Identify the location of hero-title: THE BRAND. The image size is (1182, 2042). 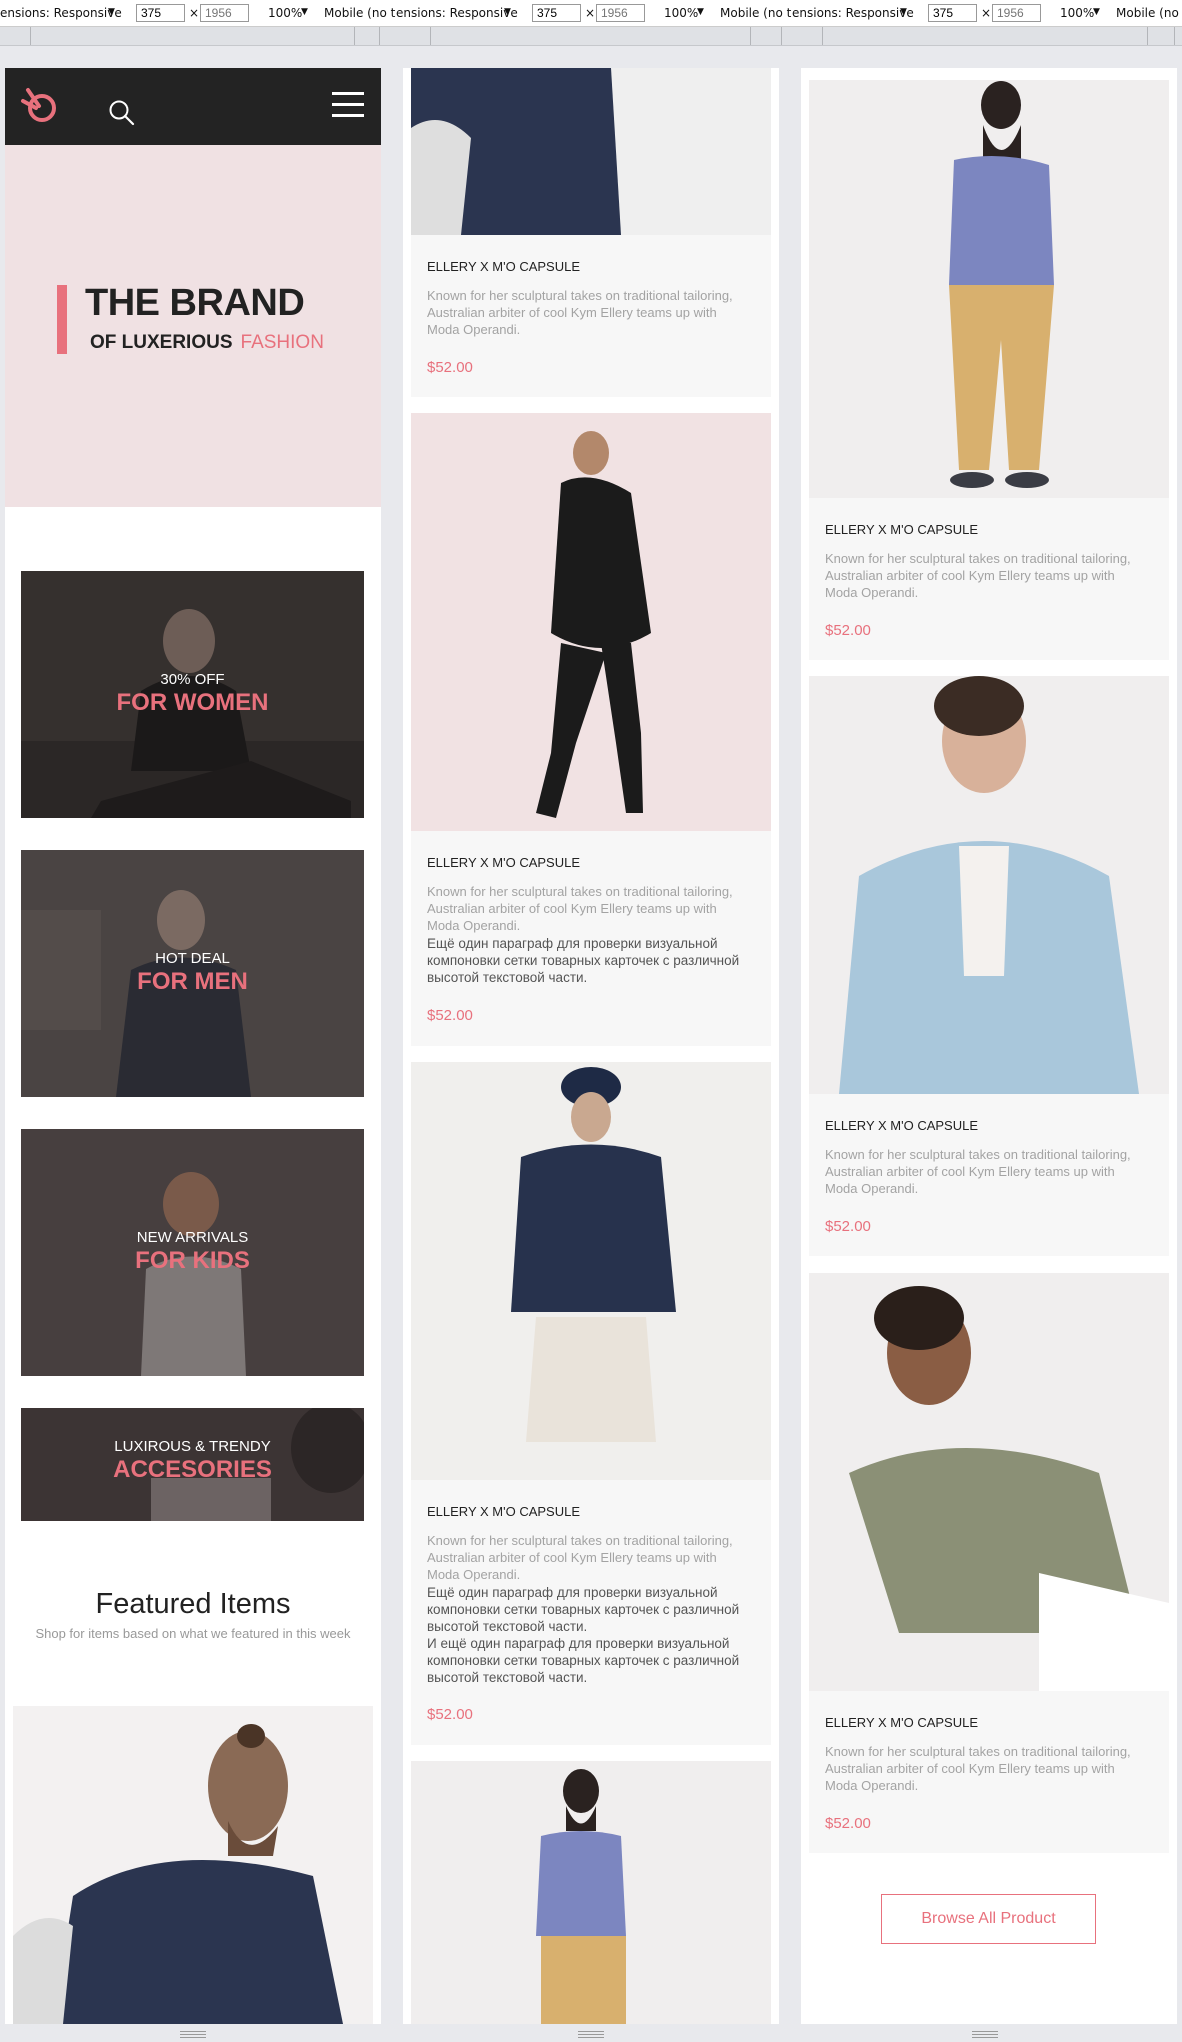
(195, 303).